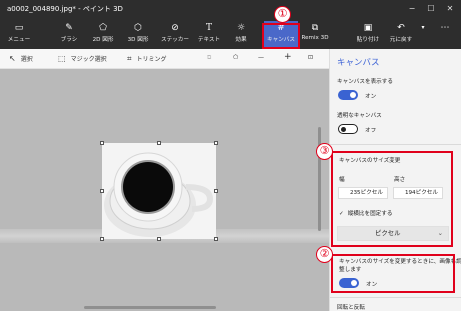  What do you see at coordinates (368, 34) in the screenshot?
I see `ribbon-paste-button: ▣ 貼り付け` at bounding box center [368, 34].